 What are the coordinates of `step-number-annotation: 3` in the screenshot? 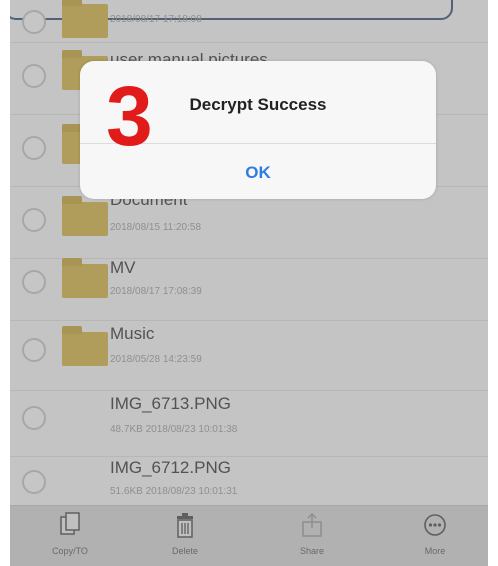 It's located at (129, 116).